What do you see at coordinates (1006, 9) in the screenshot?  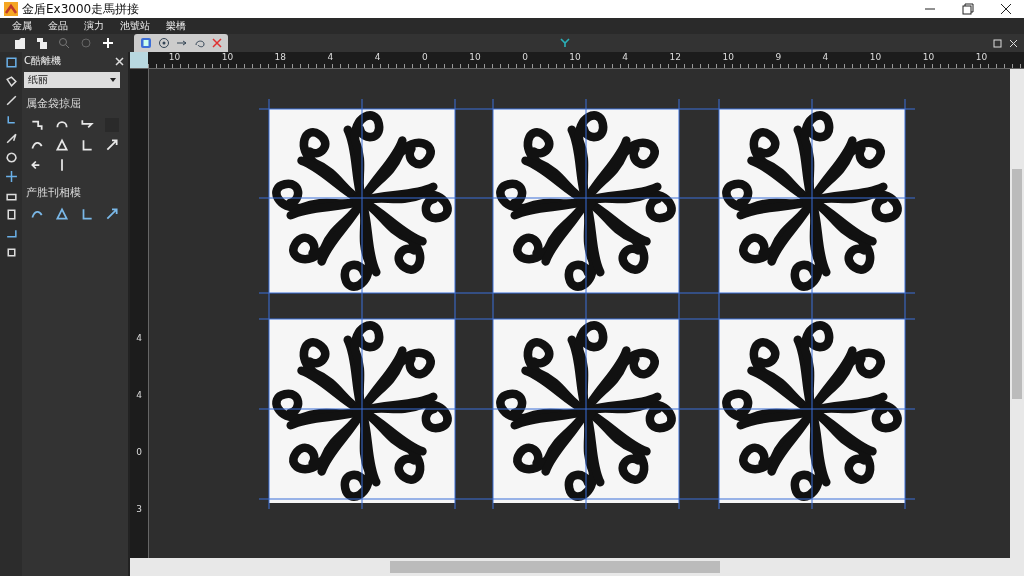 I see `close-icon` at bounding box center [1006, 9].